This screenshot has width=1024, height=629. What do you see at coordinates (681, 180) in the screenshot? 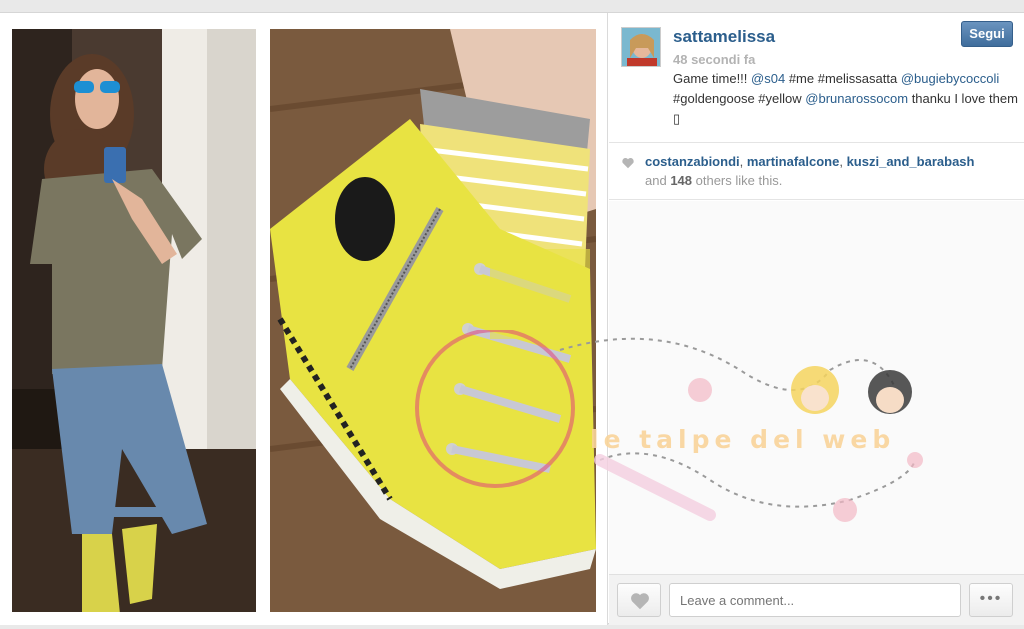
I see `like-count-number: 148` at bounding box center [681, 180].